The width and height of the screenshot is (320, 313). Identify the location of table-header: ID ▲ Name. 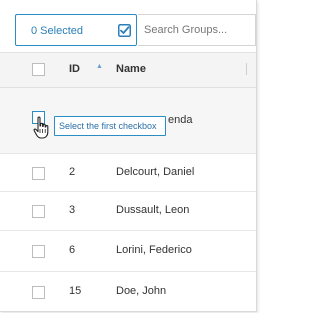
(128, 70).